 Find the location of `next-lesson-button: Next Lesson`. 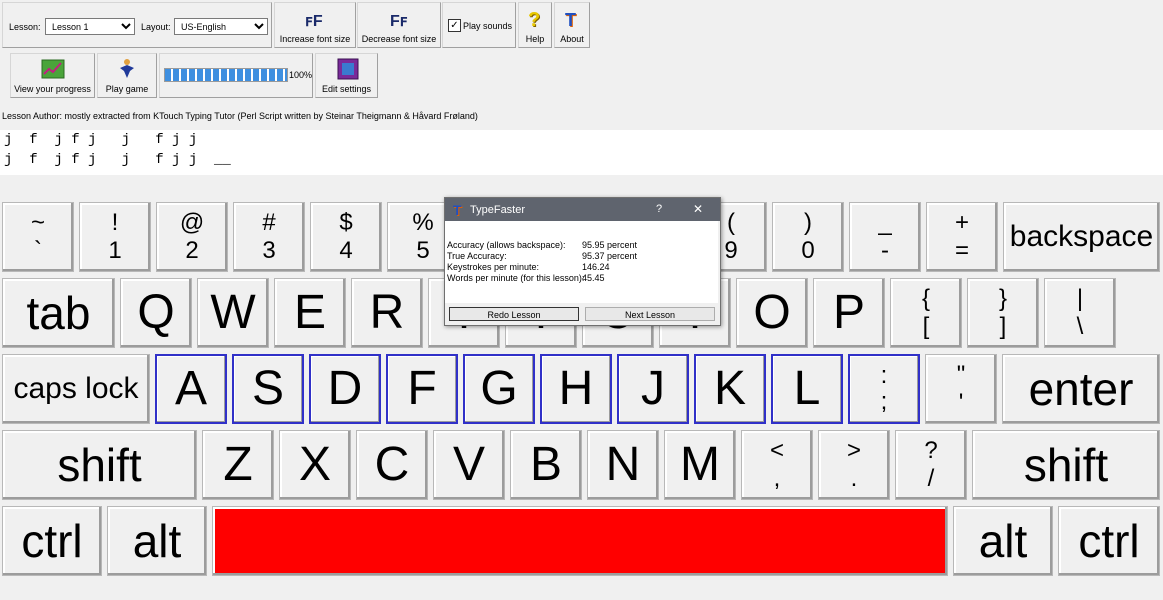

next-lesson-button: Next Lesson is located at coordinates (650, 314).